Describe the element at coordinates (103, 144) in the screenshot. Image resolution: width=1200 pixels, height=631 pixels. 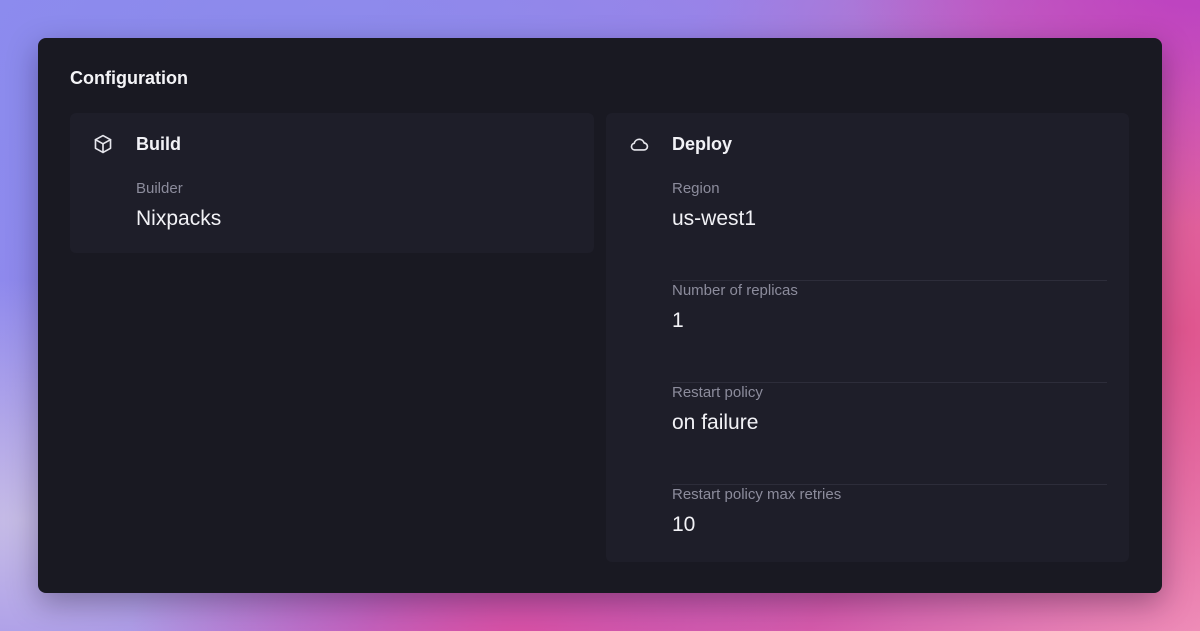
I see `cube-icon` at that location.